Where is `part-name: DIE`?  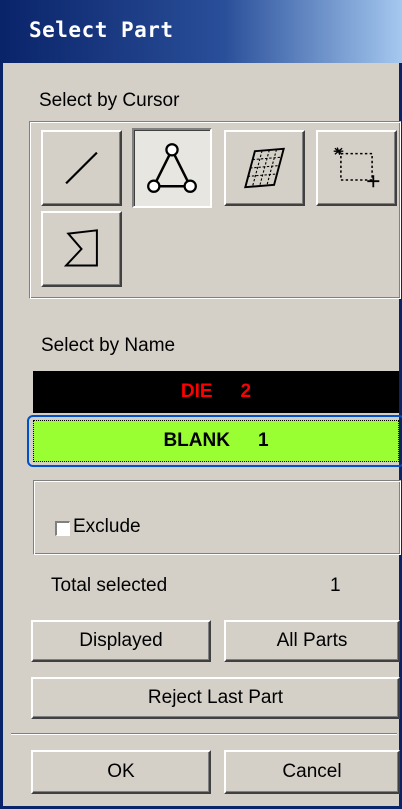 part-name: DIE is located at coordinates (196, 391).